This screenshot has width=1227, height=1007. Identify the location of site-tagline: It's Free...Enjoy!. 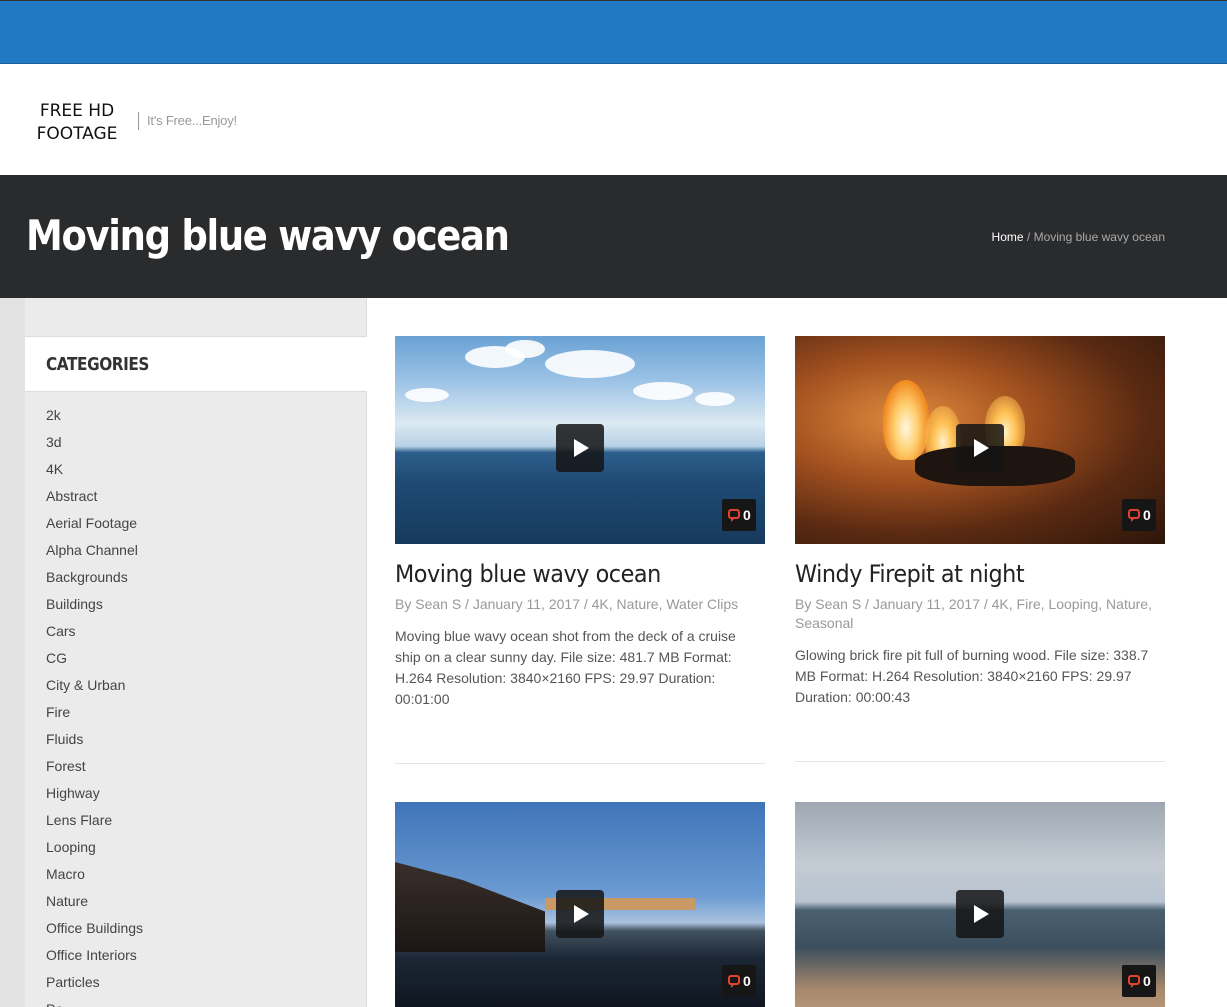
(187, 121).